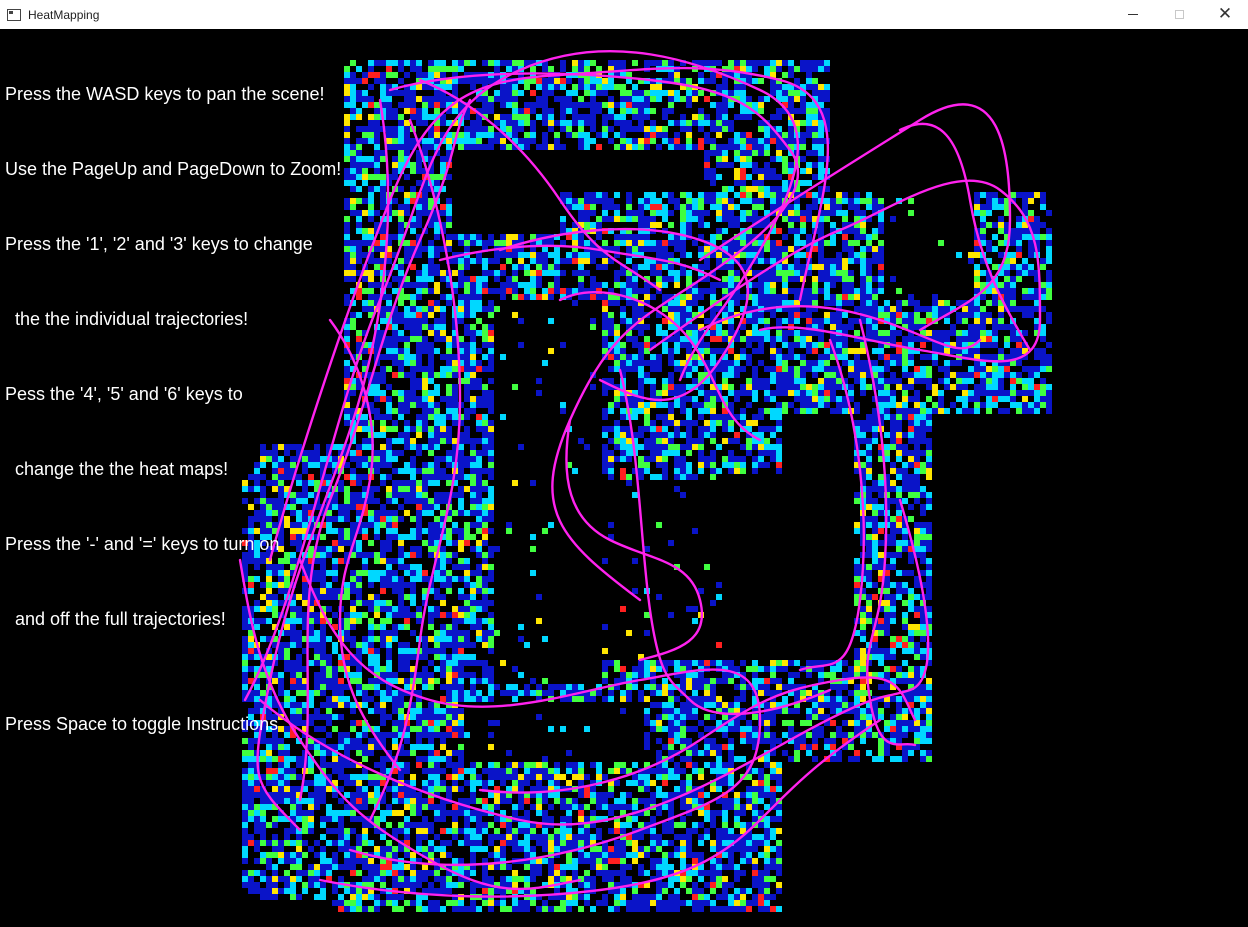 Image resolution: width=1248 pixels, height=927 pixels. Describe the element at coordinates (624, 14) in the screenshot. I see `title-bar: HeatMapping ✕` at that location.